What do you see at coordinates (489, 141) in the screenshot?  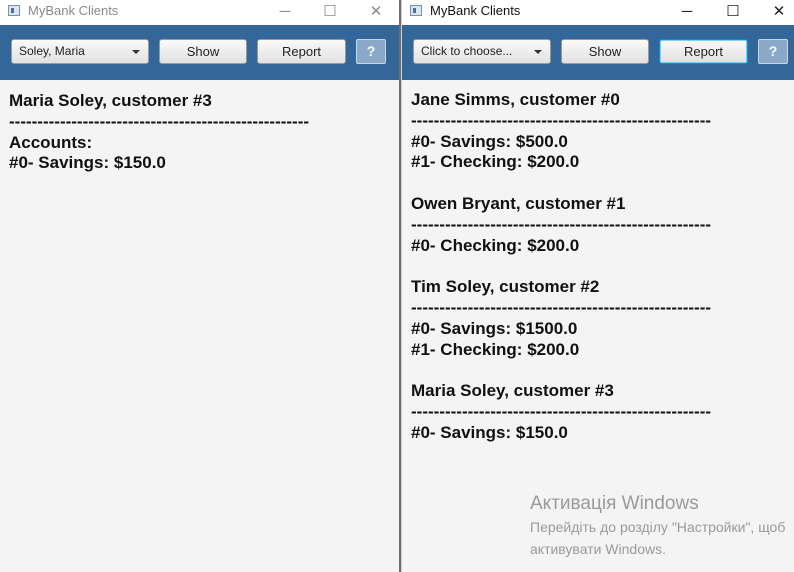 I see `output-line: #0- Savings: $500.0` at bounding box center [489, 141].